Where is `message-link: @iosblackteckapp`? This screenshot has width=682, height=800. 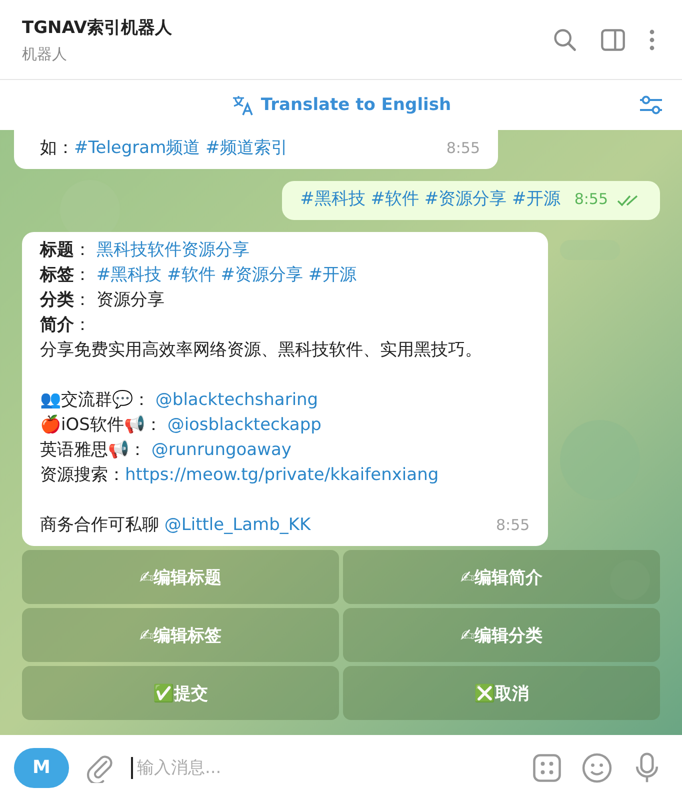
message-link: @iosblackteckapp is located at coordinates (244, 425).